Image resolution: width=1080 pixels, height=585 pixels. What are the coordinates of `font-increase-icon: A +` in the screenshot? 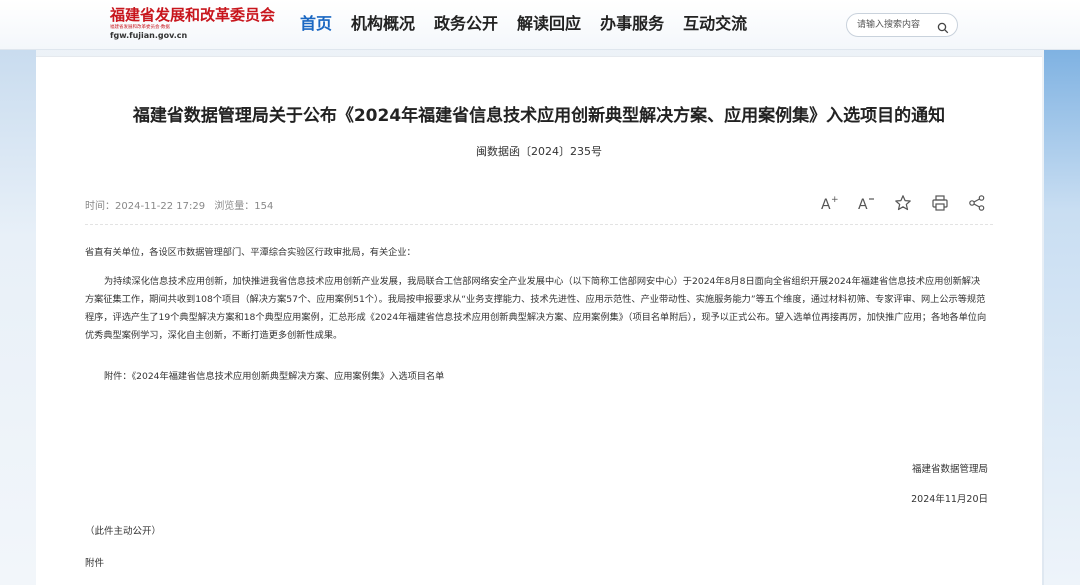 It's located at (831, 204).